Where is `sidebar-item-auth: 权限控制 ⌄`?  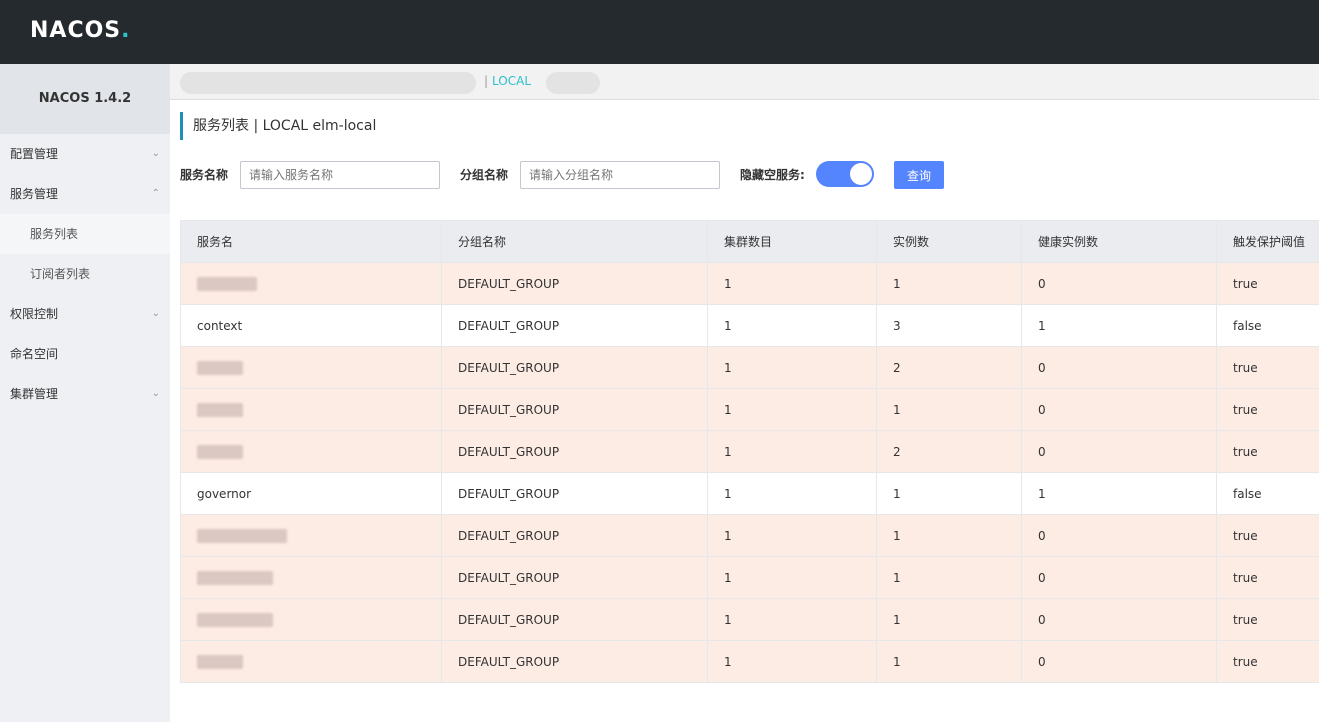 sidebar-item-auth: 权限控制 ⌄ is located at coordinates (85, 314).